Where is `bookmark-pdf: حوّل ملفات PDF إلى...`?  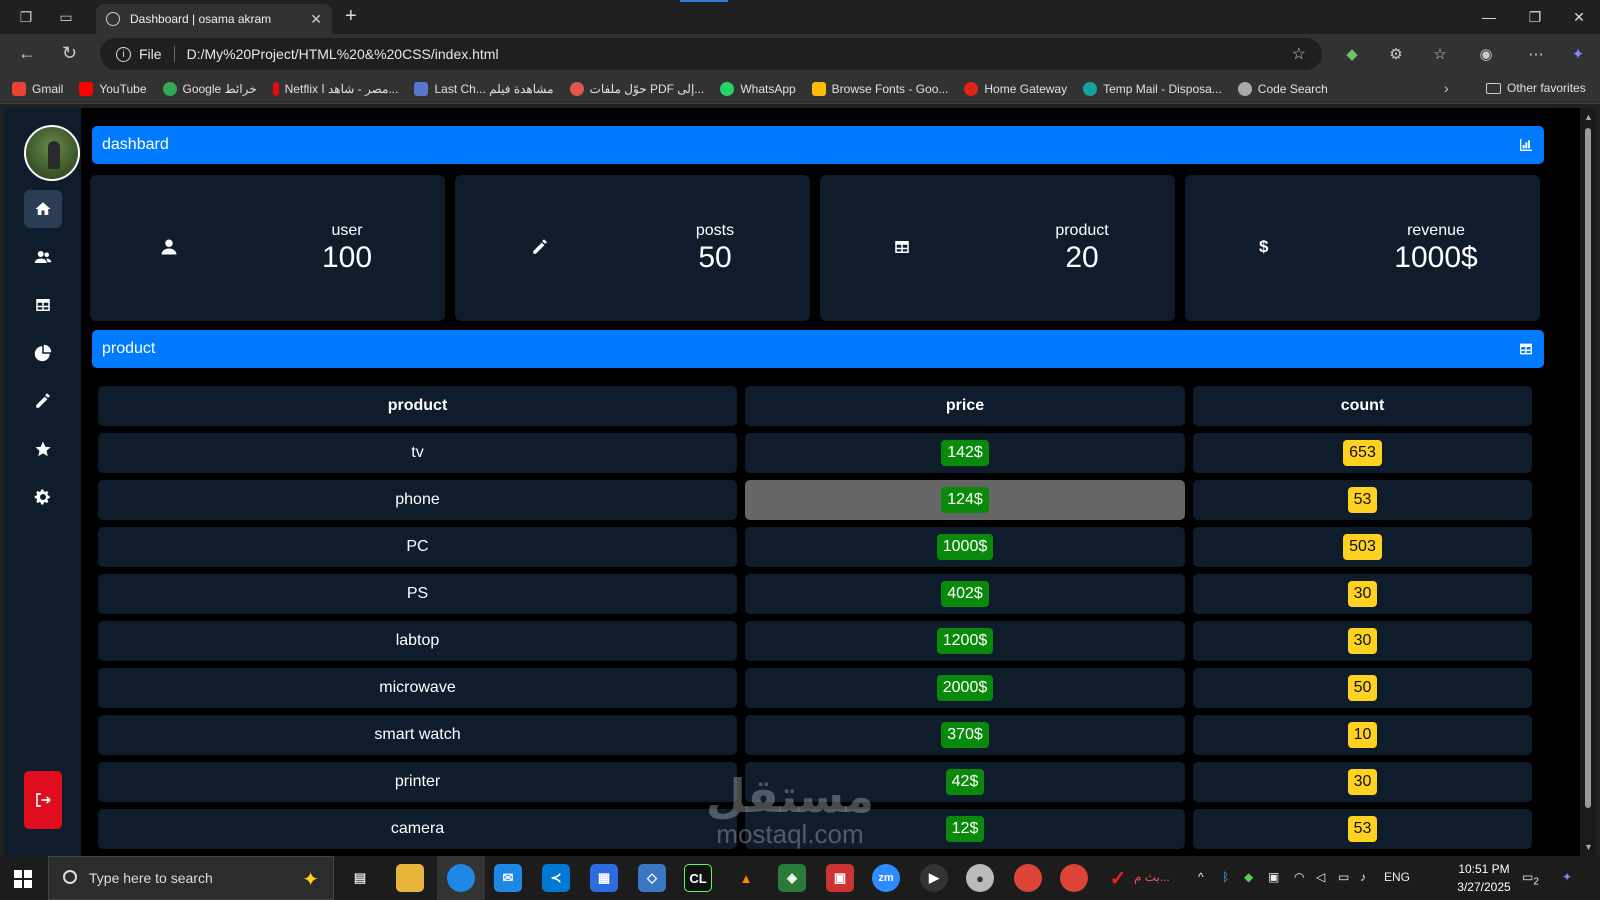 bookmark-pdf: حوّل ملفات PDF إلى... is located at coordinates (636, 88).